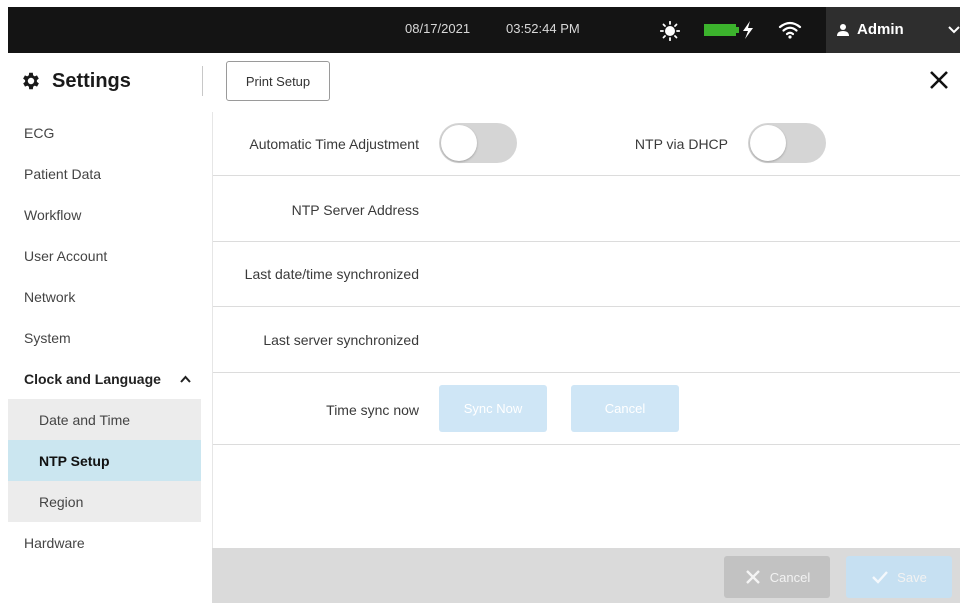 The width and height of the screenshot is (960, 603). What do you see at coordinates (47, 337) in the screenshot?
I see `sidebar-item-label: System` at bounding box center [47, 337].